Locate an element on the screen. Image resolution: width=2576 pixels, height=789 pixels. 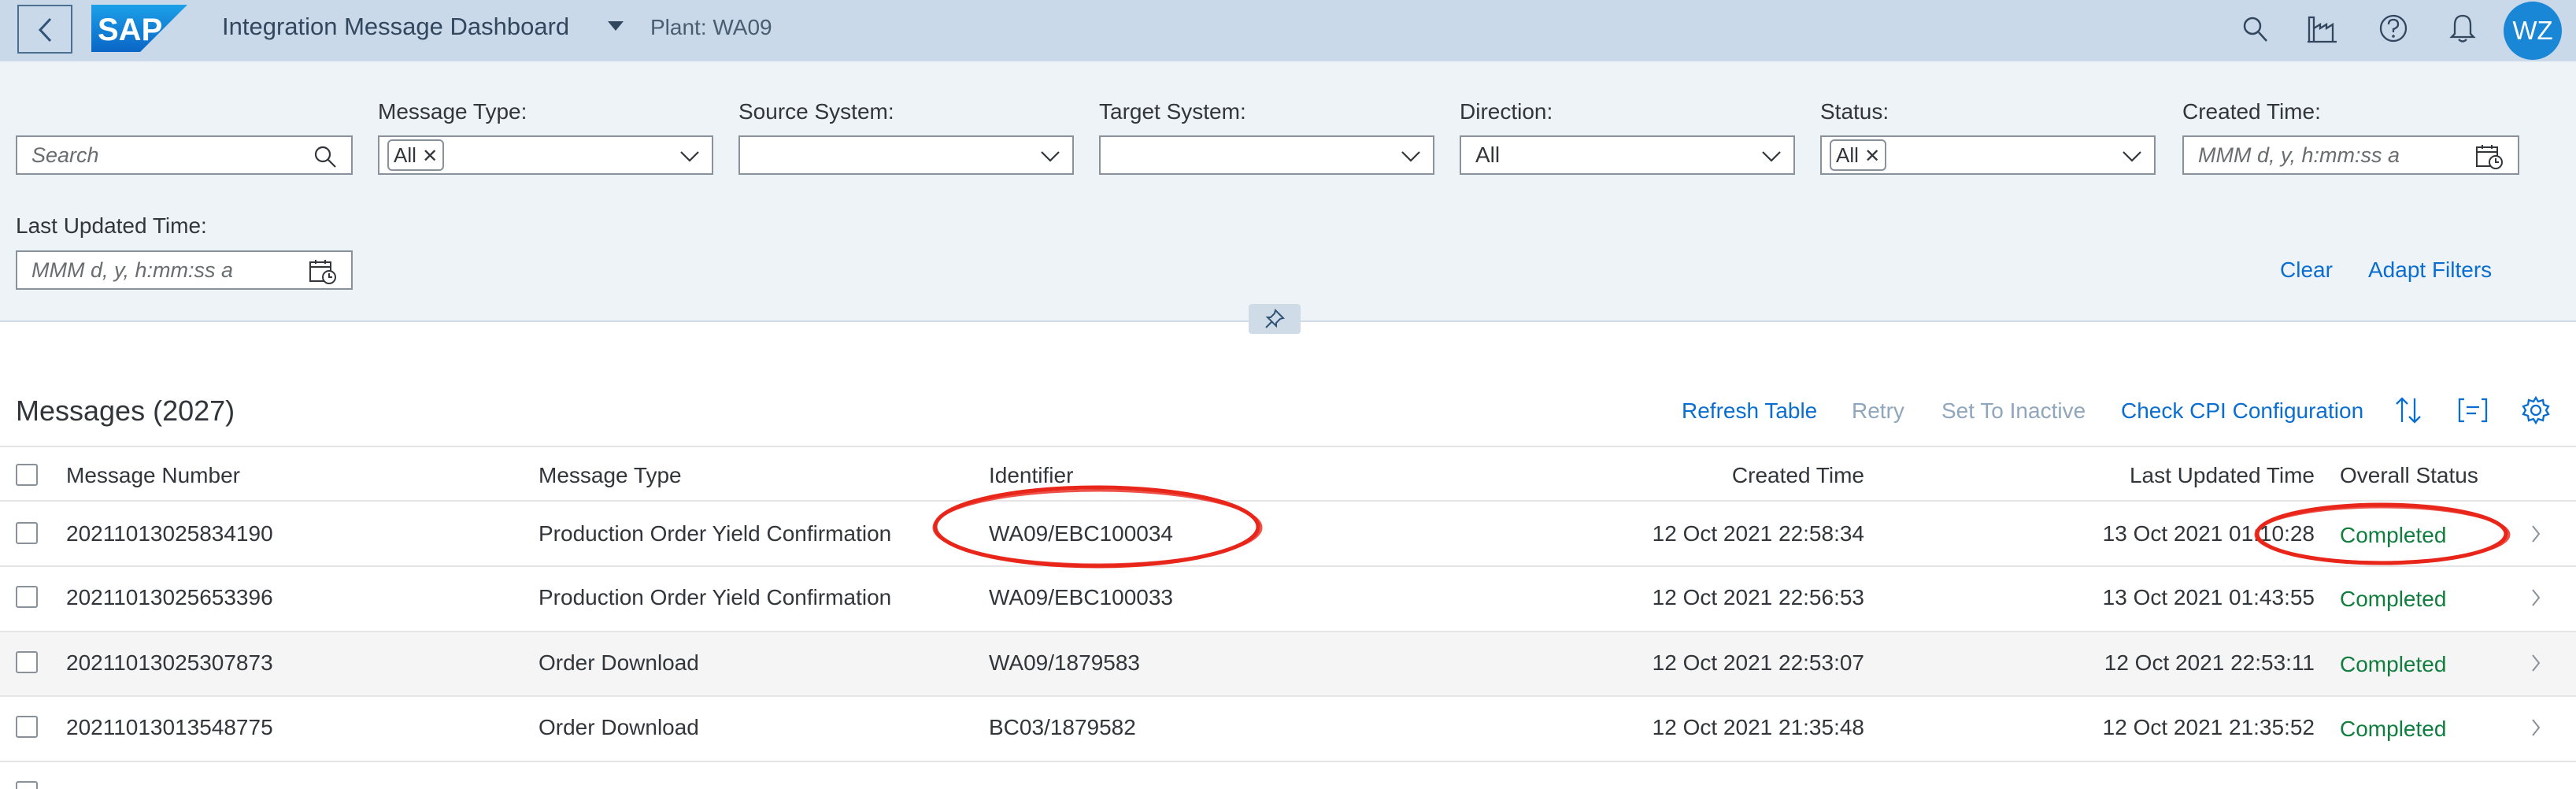
column-header-created: Created Time is located at coordinates (1798, 475).